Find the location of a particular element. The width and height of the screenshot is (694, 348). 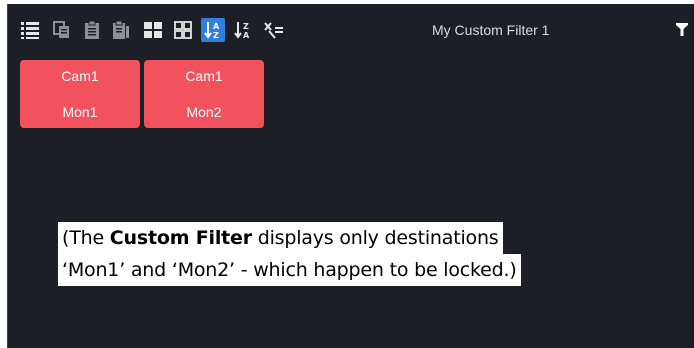

grid-large-icon is located at coordinates (153, 30).